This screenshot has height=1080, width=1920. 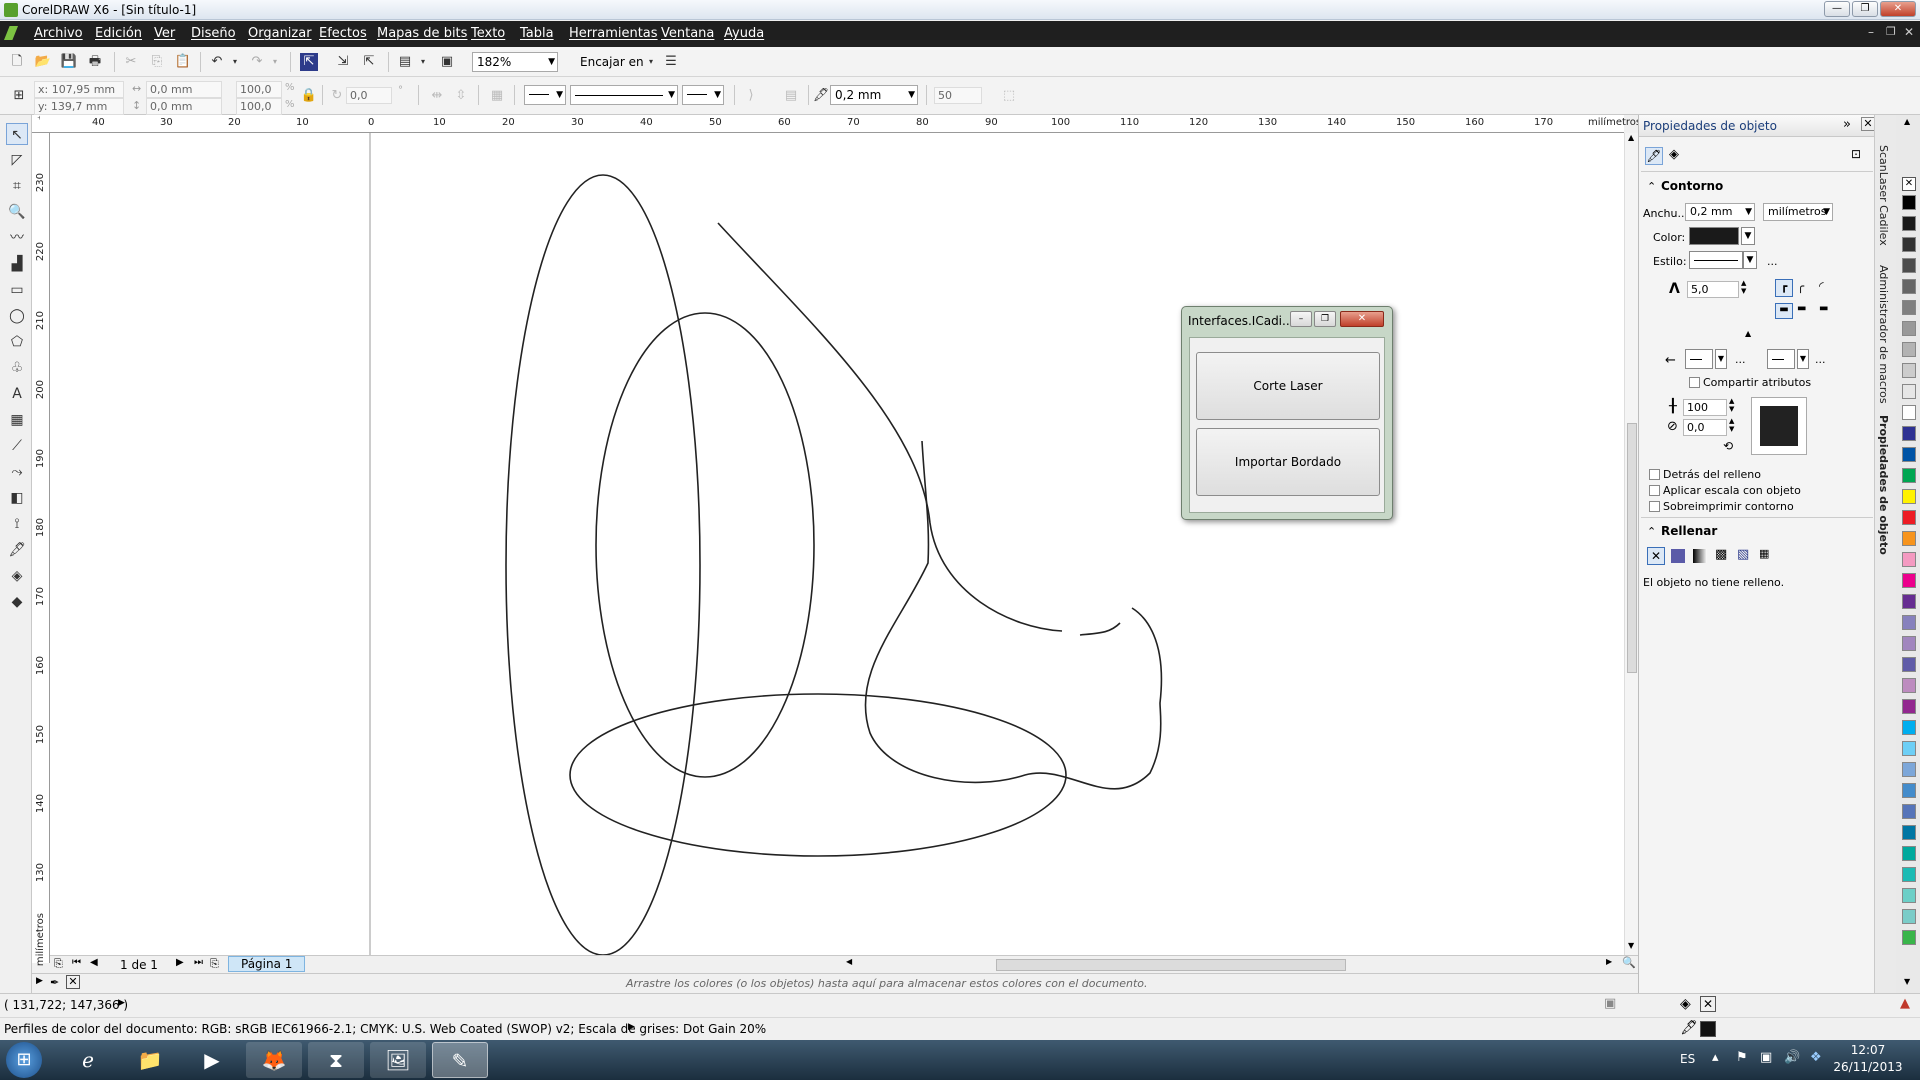 What do you see at coordinates (791, 96) in the screenshot?
I see `wrap-paragraph-icon: ▤` at bounding box center [791, 96].